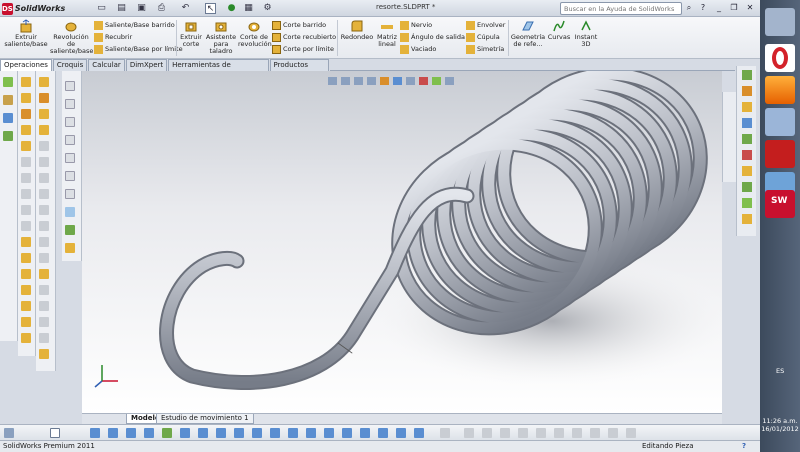 This screenshot has height=452, width=800. What do you see at coordinates (44, 306) in the screenshot?
I see `scale-icon` at bounding box center [44, 306].